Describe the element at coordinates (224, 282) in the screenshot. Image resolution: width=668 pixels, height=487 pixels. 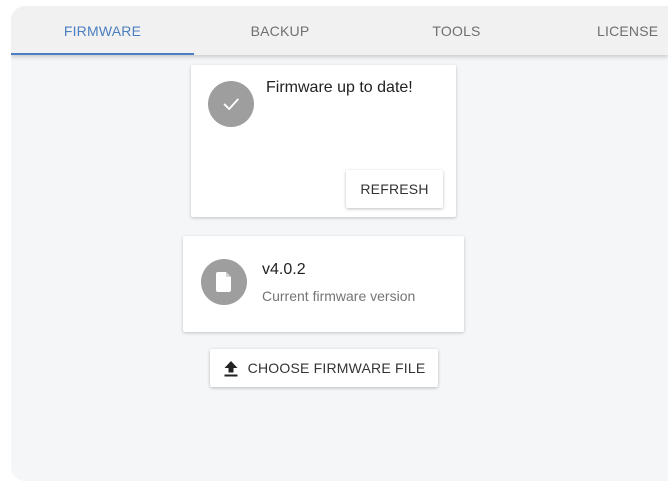
I see `file-icon` at that location.